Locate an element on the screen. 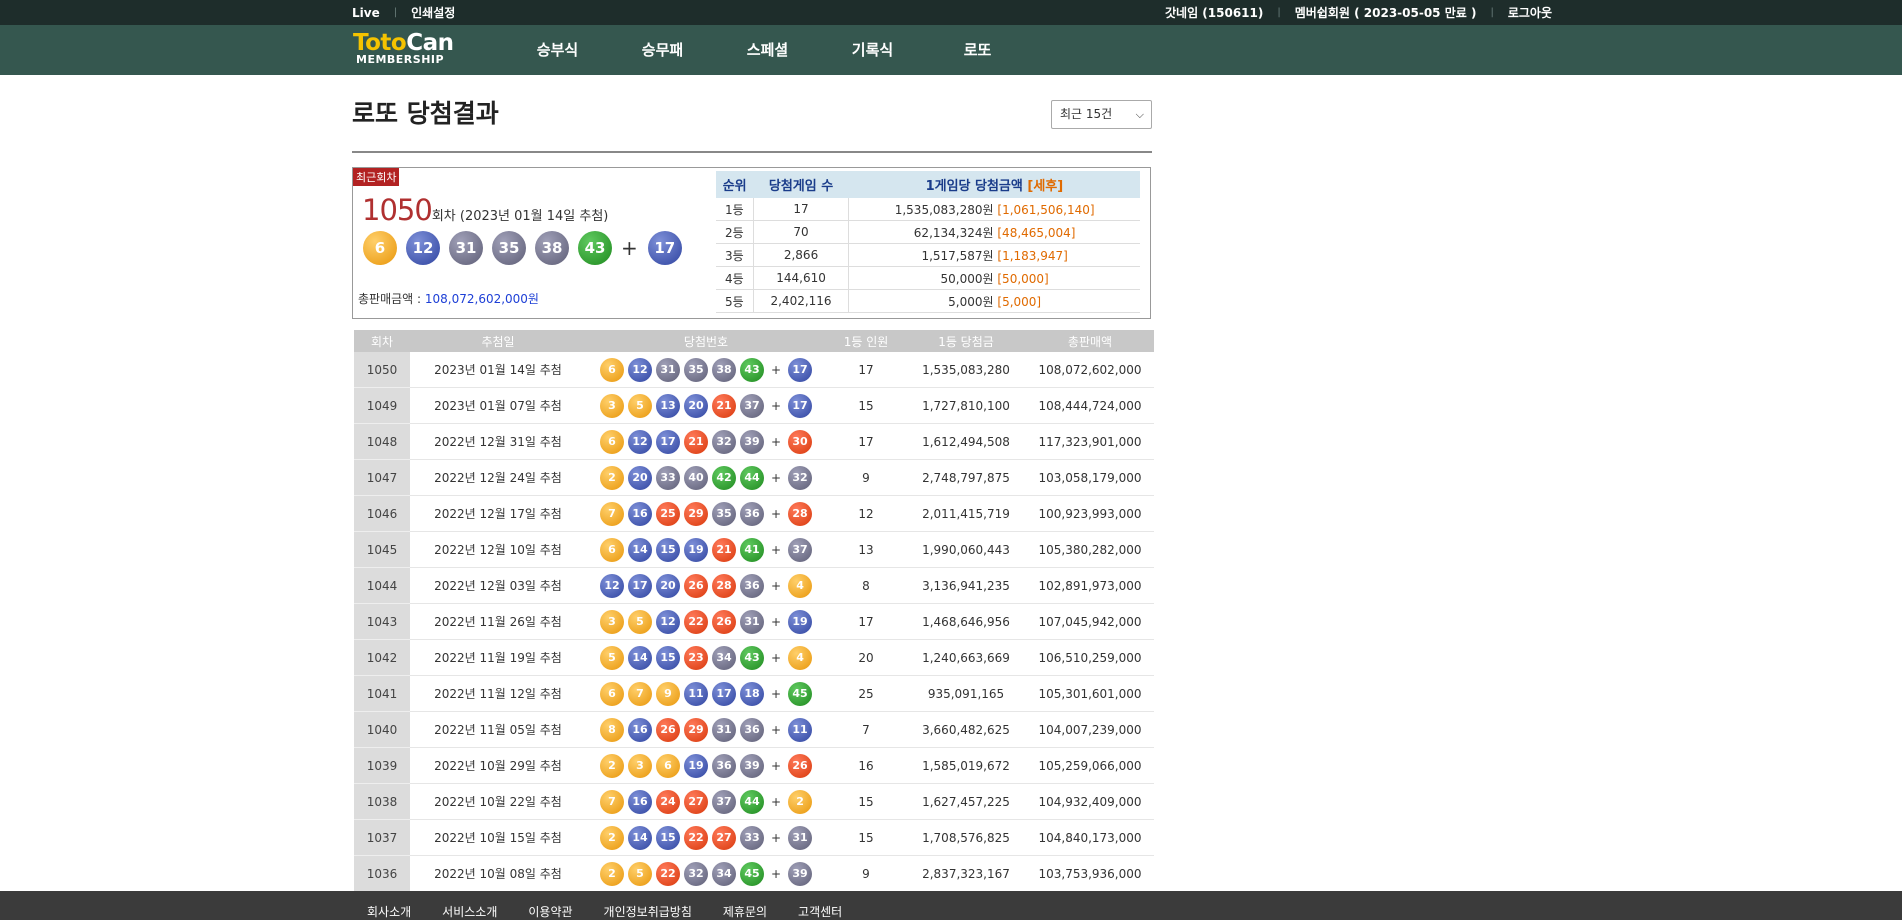 The height and width of the screenshot is (920, 1902). lotto-ball: 21 is located at coordinates (695, 441).